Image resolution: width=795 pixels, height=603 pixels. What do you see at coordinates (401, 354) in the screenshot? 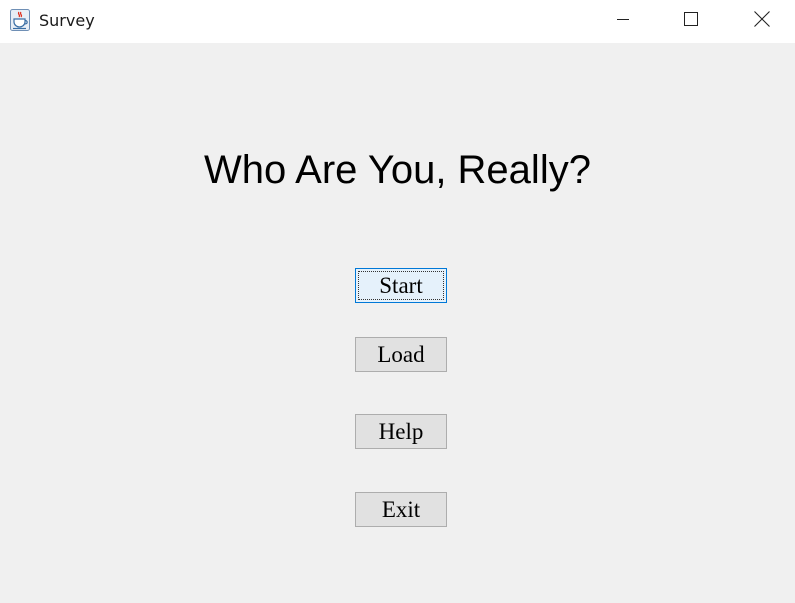
I see `load-button: Load` at bounding box center [401, 354].